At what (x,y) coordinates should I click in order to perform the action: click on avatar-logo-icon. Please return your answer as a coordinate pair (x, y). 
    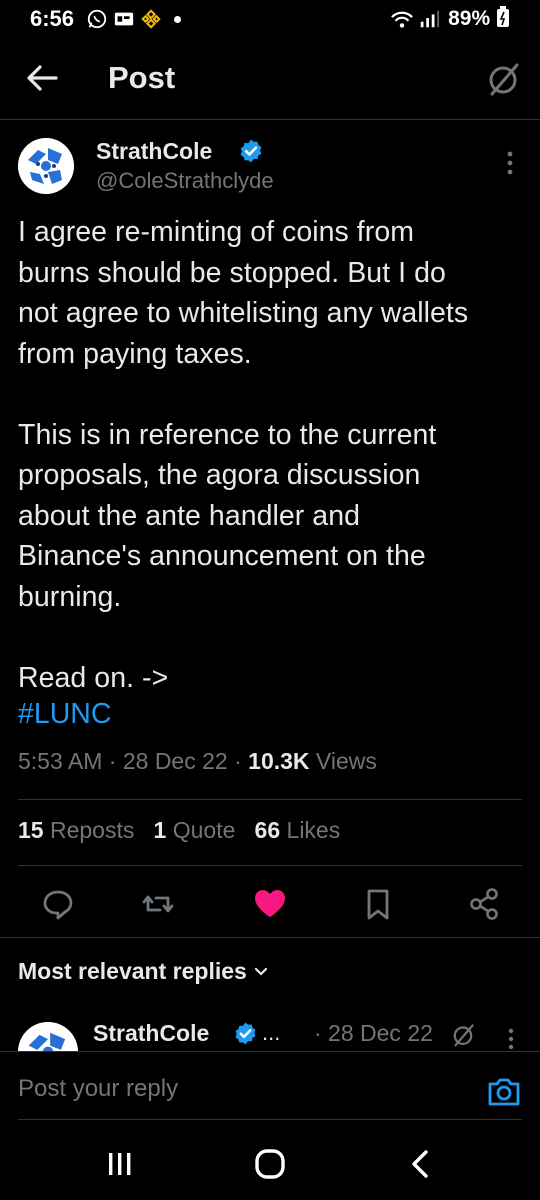
    Looking at the image, I should click on (46, 166).